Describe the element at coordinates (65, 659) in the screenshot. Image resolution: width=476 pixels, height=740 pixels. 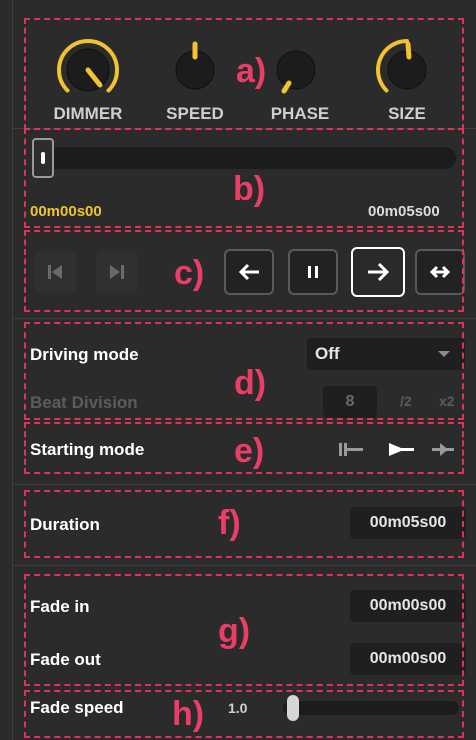
I see `fade-out-label: Fade out` at that location.